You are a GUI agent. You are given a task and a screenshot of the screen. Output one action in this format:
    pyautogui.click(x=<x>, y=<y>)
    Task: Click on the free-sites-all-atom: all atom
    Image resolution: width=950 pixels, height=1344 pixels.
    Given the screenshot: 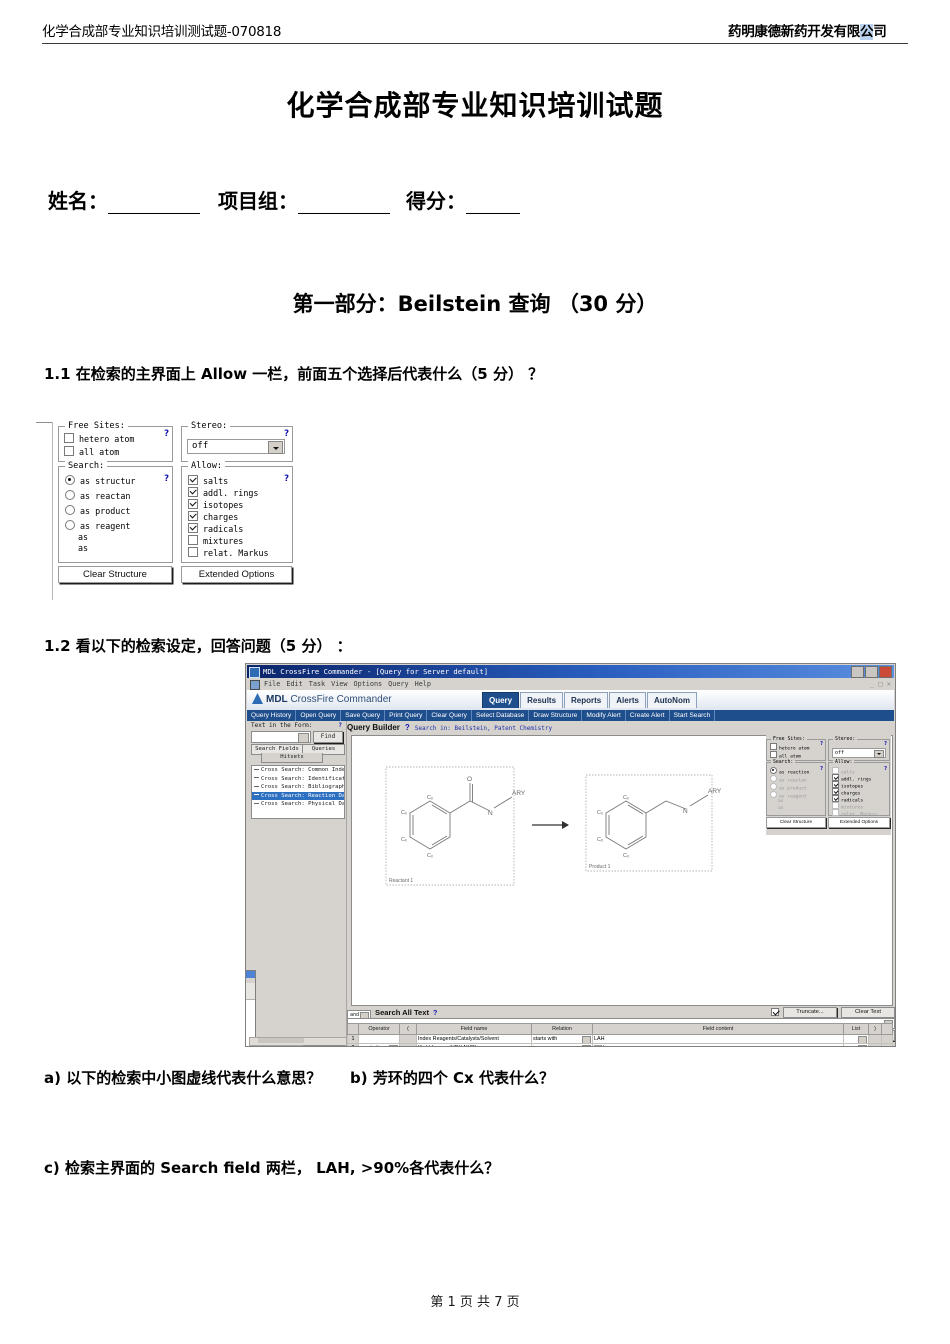 What is the action you would take?
    pyautogui.click(x=91, y=451)
    